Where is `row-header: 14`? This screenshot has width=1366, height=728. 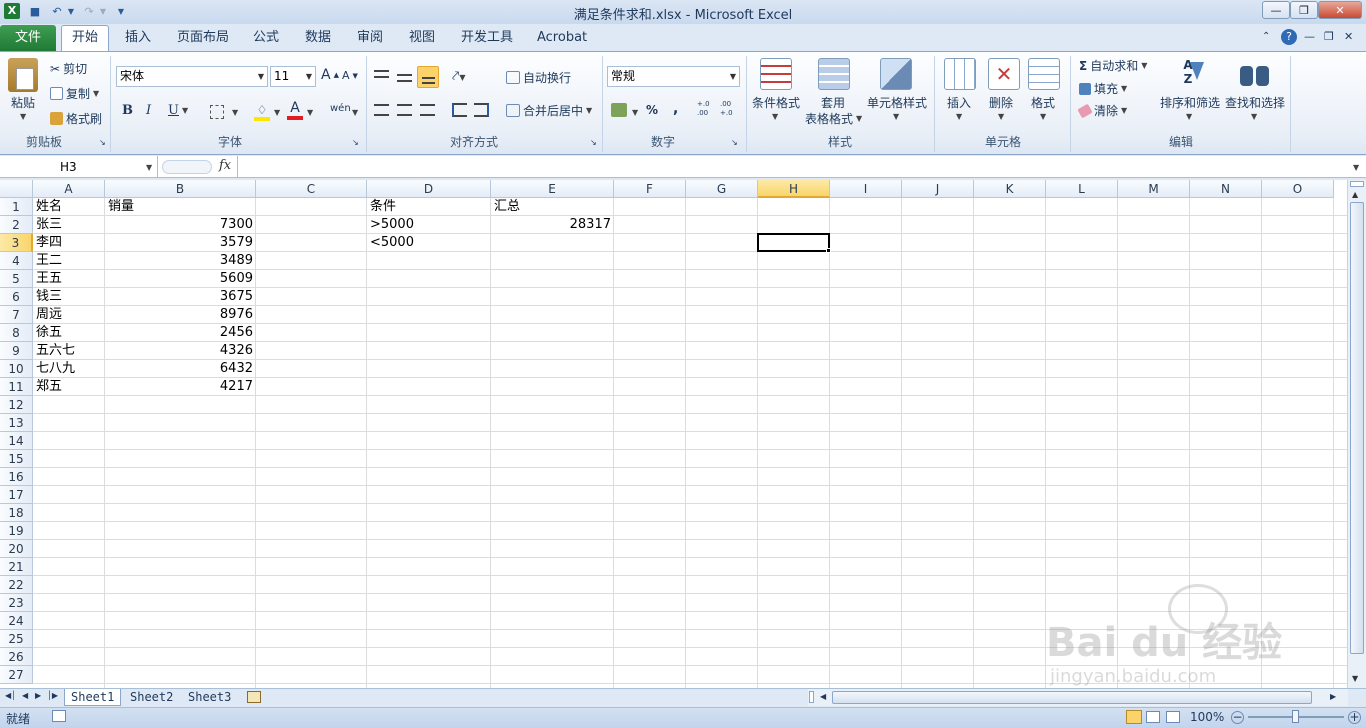 row-header: 14 is located at coordinates (16, 441).